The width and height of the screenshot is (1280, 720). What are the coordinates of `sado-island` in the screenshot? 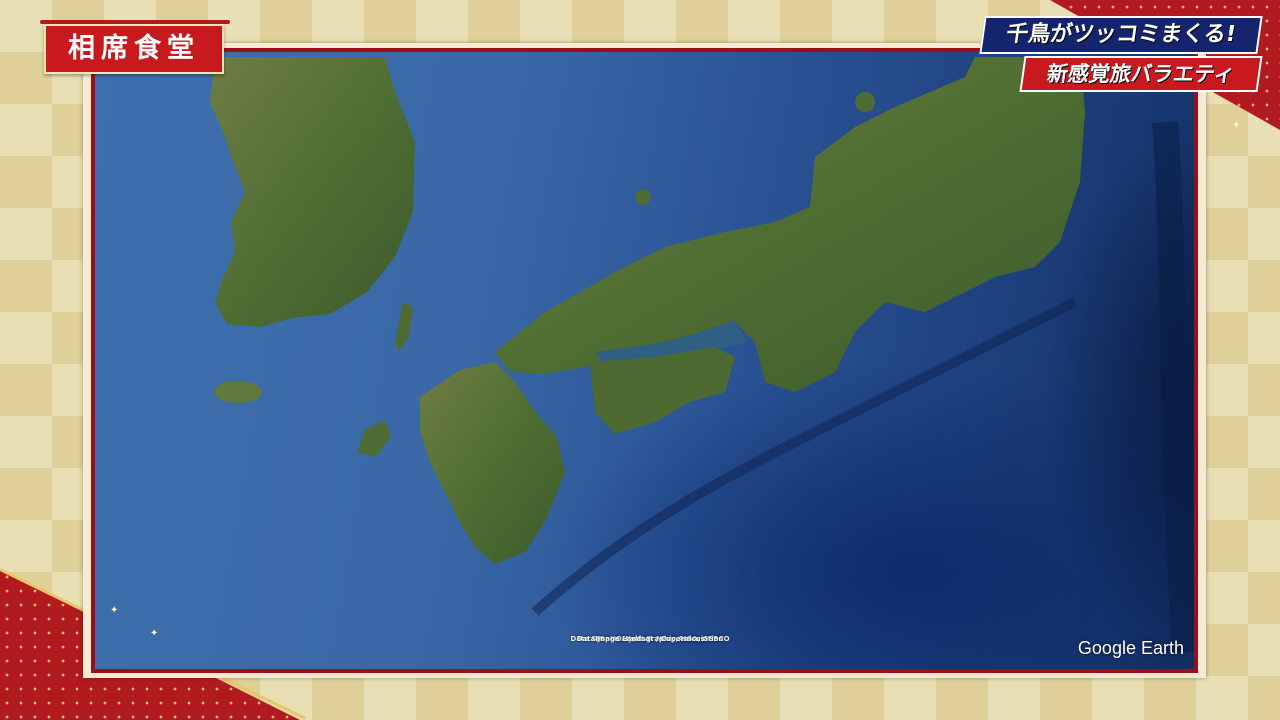 It's located at (865, 102).